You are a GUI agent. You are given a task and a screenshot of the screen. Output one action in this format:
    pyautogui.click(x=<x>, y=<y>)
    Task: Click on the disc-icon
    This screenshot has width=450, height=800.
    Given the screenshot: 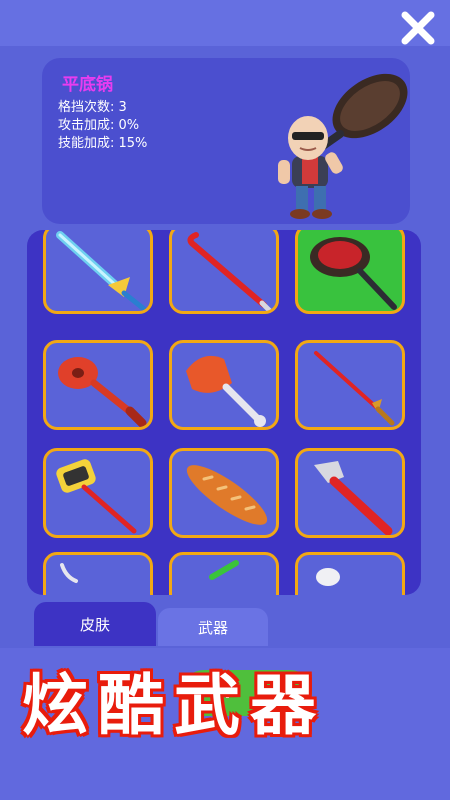 What is the action you would take?
    pyautogui.click(x=328, y=577)
    